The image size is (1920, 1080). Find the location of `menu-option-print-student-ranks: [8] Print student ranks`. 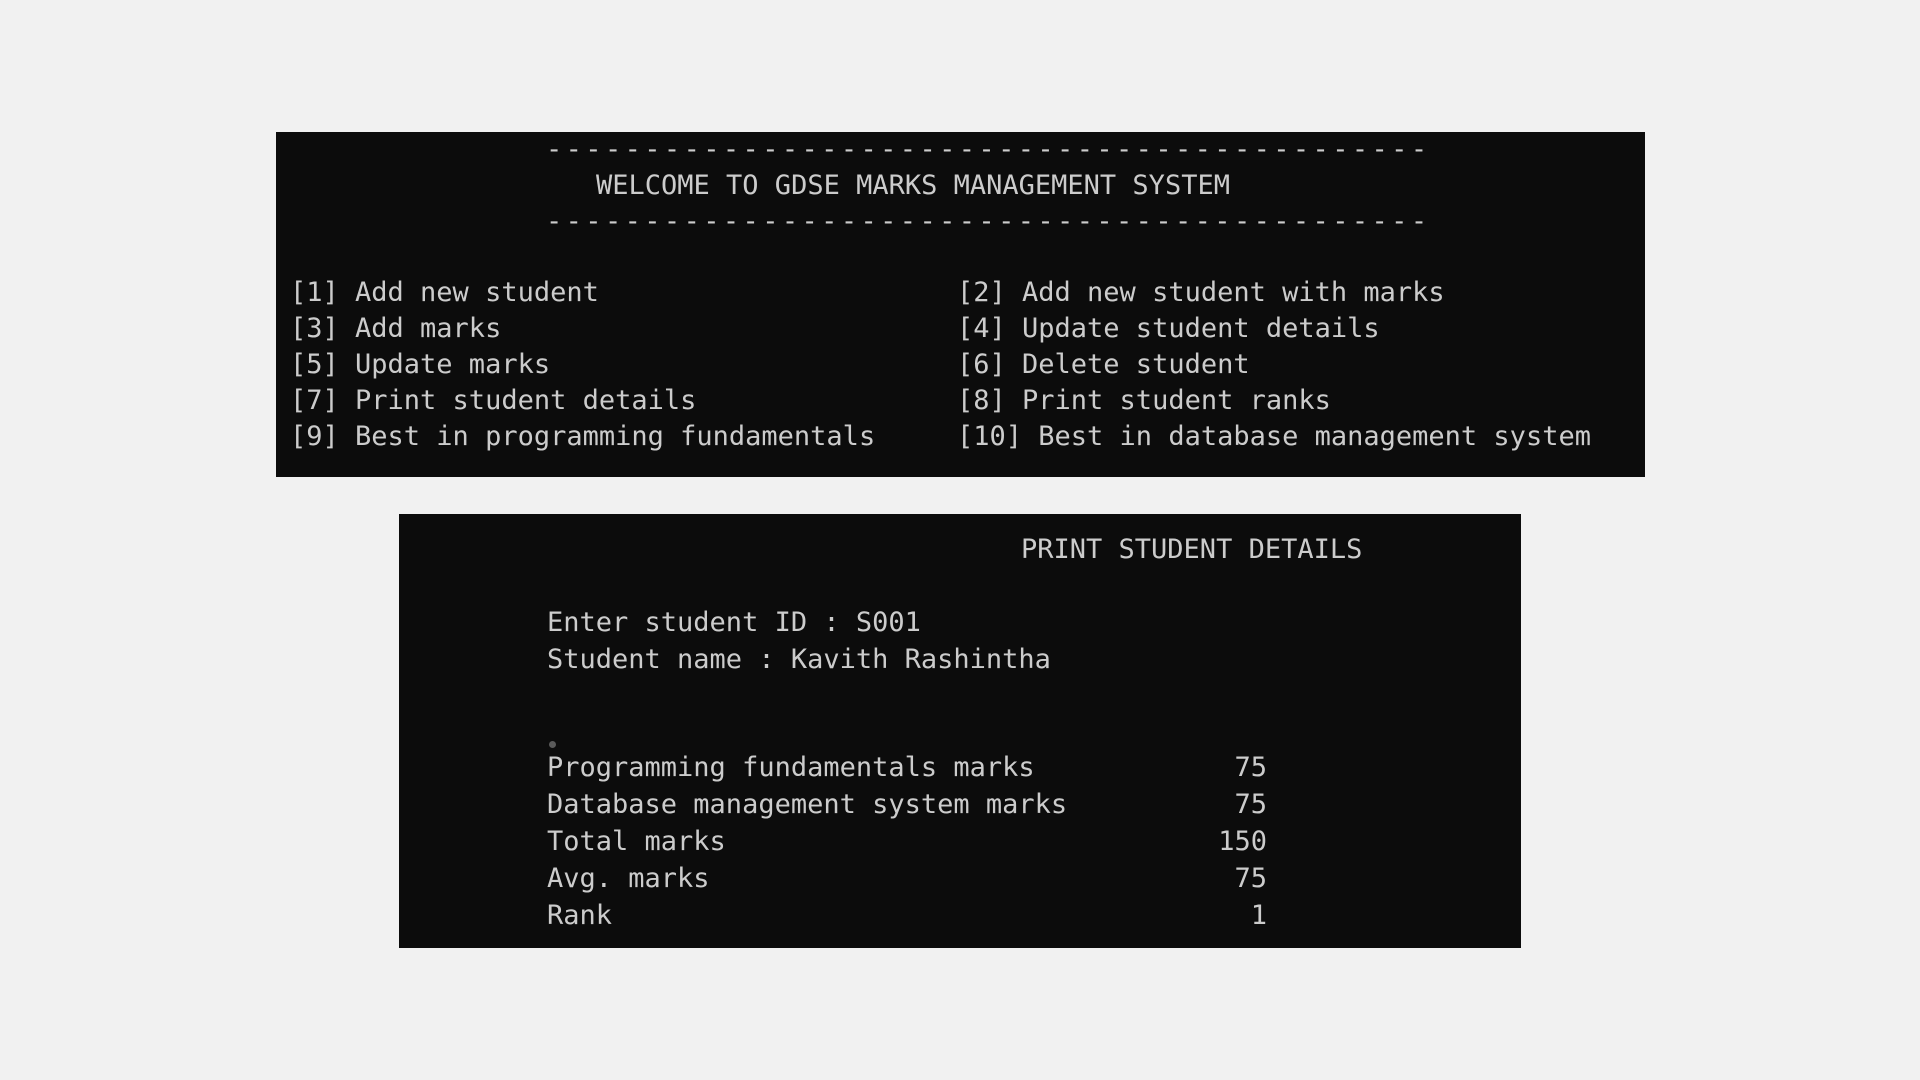

menu-option-print-student-ranks: [8] Print student ranks is located at coordinates (1144, 400).